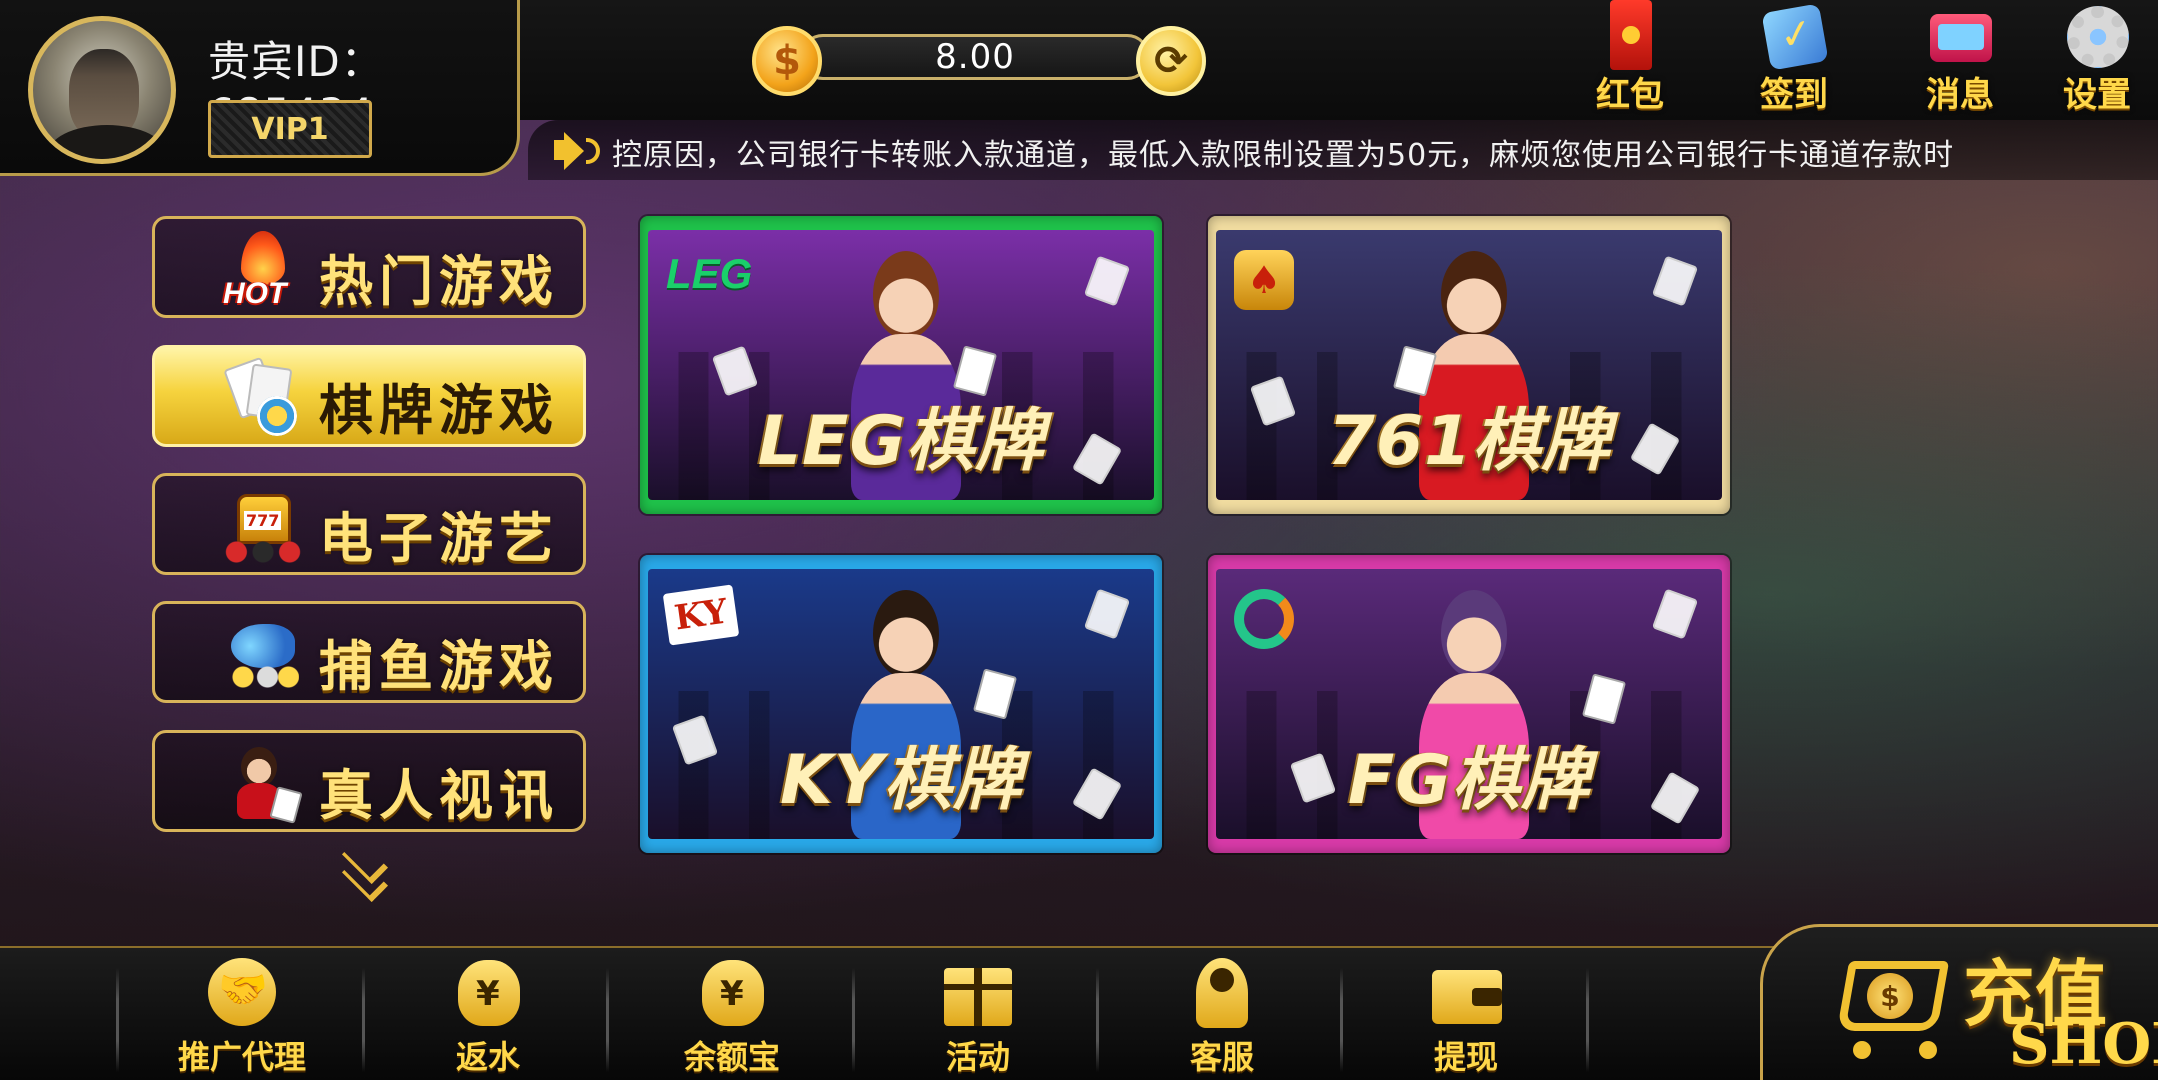  Describe the element at coordinates (290, 129) in the screenshot. I see `vip-badge: VIP1` at that location.